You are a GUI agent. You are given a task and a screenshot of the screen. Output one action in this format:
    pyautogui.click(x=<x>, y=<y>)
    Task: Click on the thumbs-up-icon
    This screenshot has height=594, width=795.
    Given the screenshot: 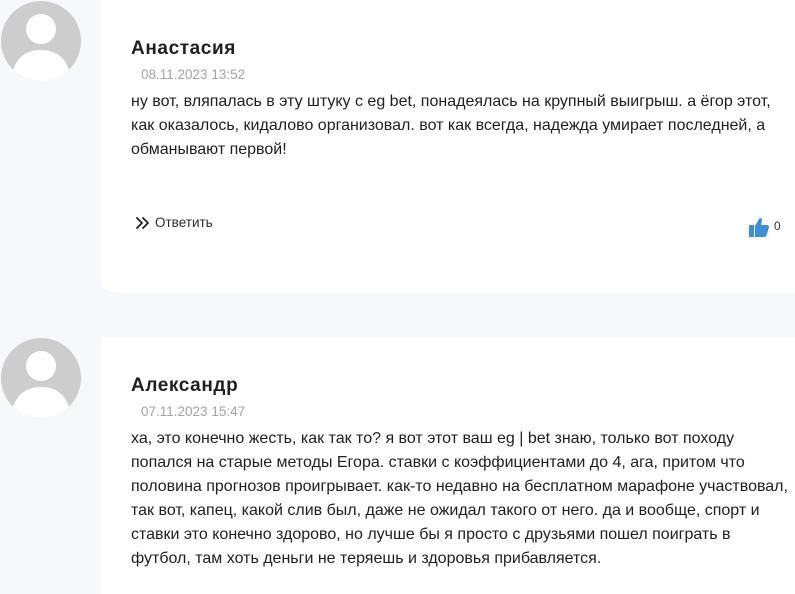 What is the action you would take?
    pyautogui.click(x=759, y=227)
    